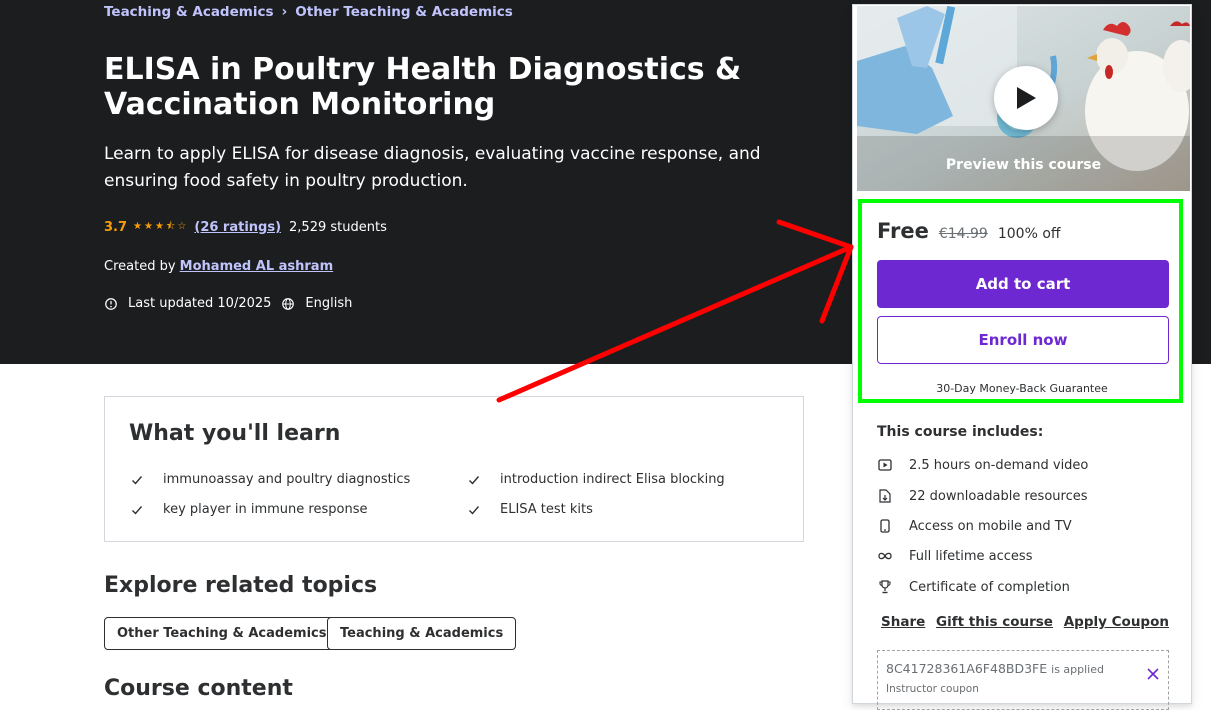 Image resolution: width=1211 pixels, height=710 pixels. What do you see at coordinates (885, 587) in the screenshot?
I see `trophy-icon` at bounding box center [885, 587].